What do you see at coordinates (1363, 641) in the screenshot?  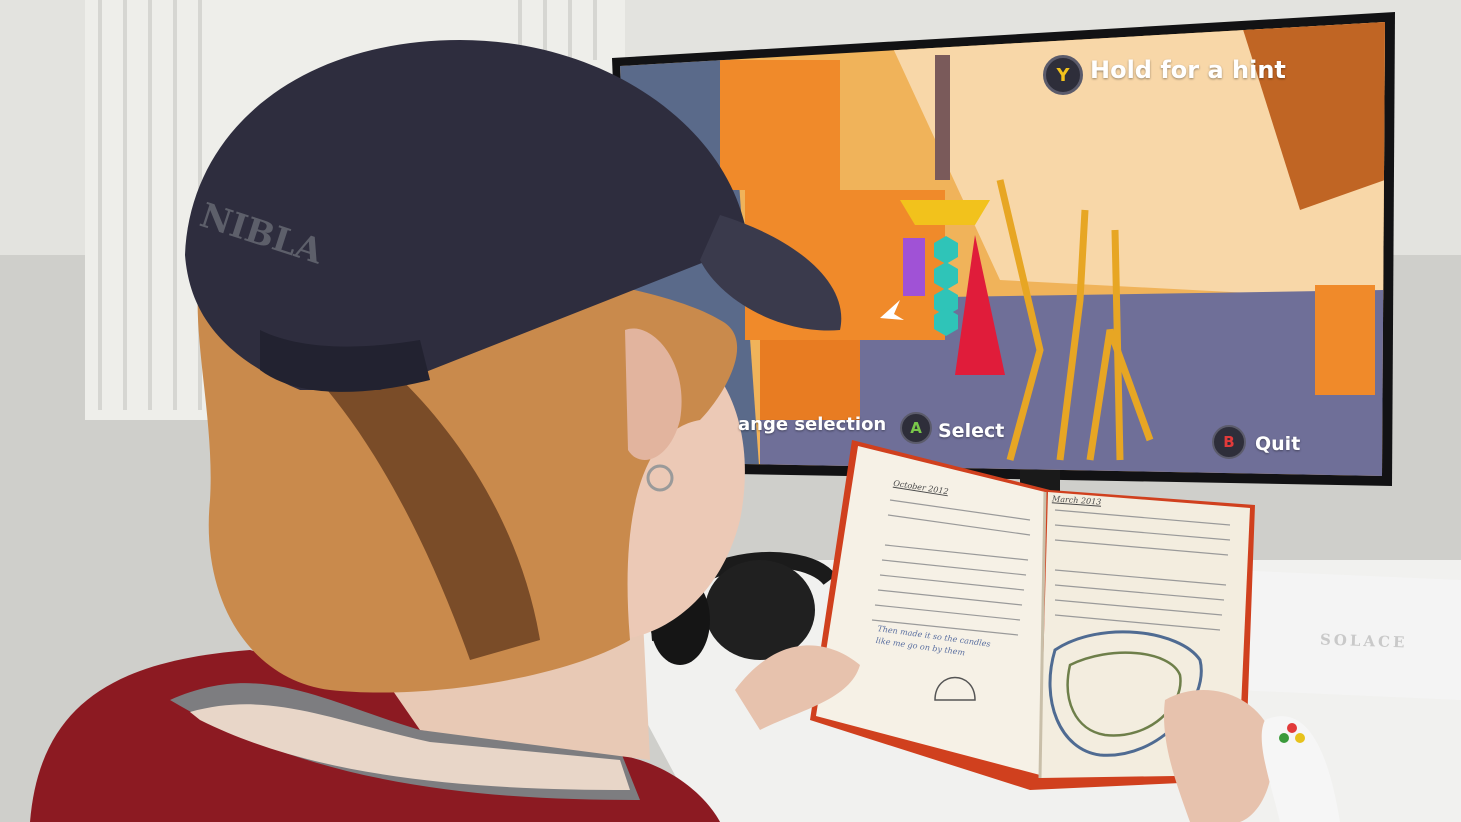 I see `box-logo-text: SOLACE` at bounding box center [1363, 641].